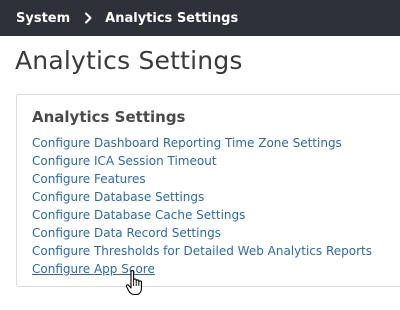 This screenshot has height=310, width=400. Describe the element at coordinates (129, 60) in the screenshot. I see `page-title: Analytics Settings` at that location.